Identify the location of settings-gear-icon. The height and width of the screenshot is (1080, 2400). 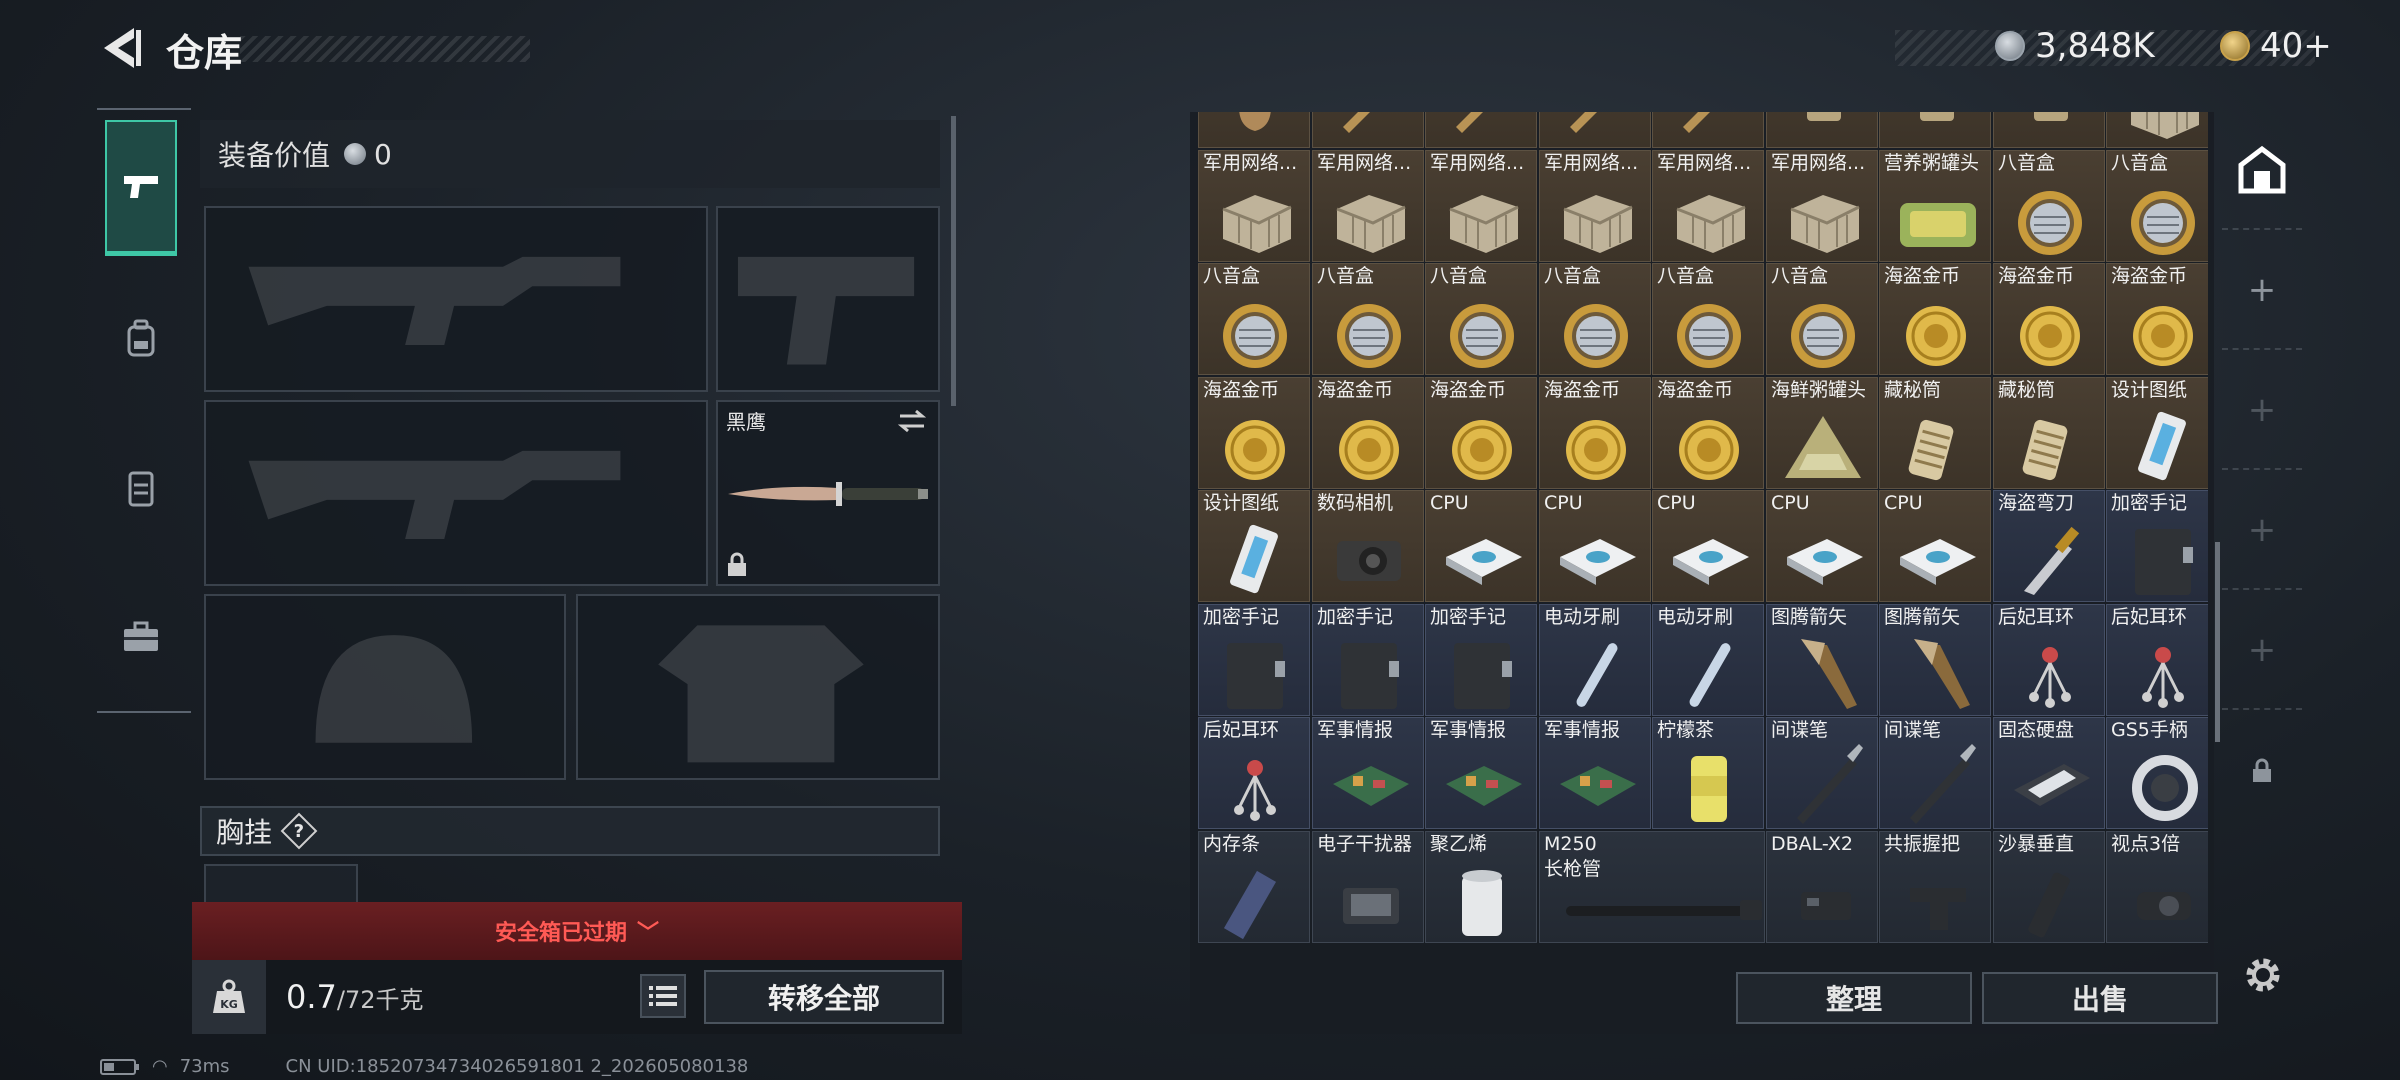
(2263, 975).